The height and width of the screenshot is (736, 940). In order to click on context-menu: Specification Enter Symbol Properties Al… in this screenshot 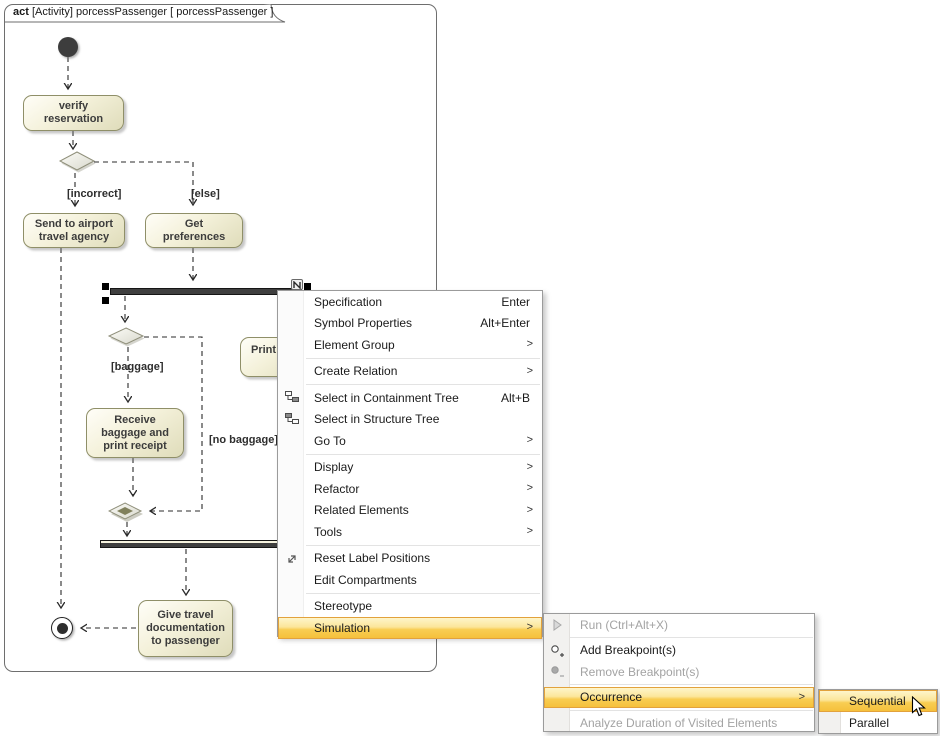, I will do `click(410, 464)`.